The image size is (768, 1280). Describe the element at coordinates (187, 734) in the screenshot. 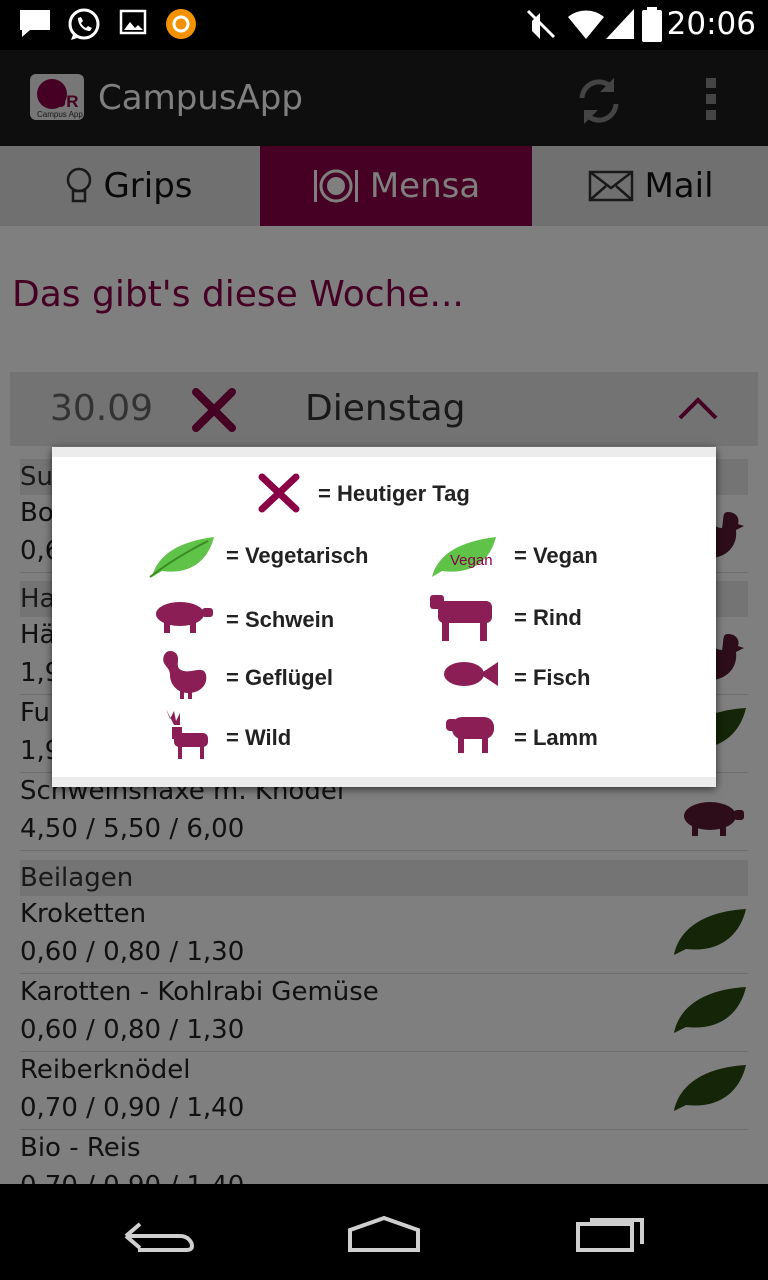

I see `deer-icon` at that location.